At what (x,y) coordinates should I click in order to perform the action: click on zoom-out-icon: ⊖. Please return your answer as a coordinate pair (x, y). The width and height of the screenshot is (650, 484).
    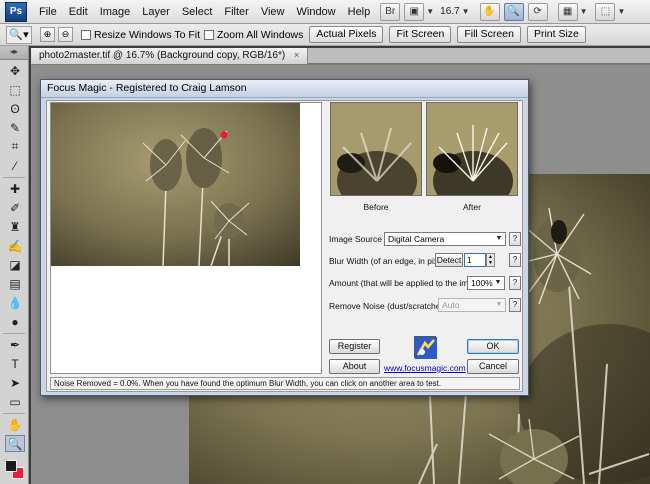
    Looking at the image, I should click on (65, 34).